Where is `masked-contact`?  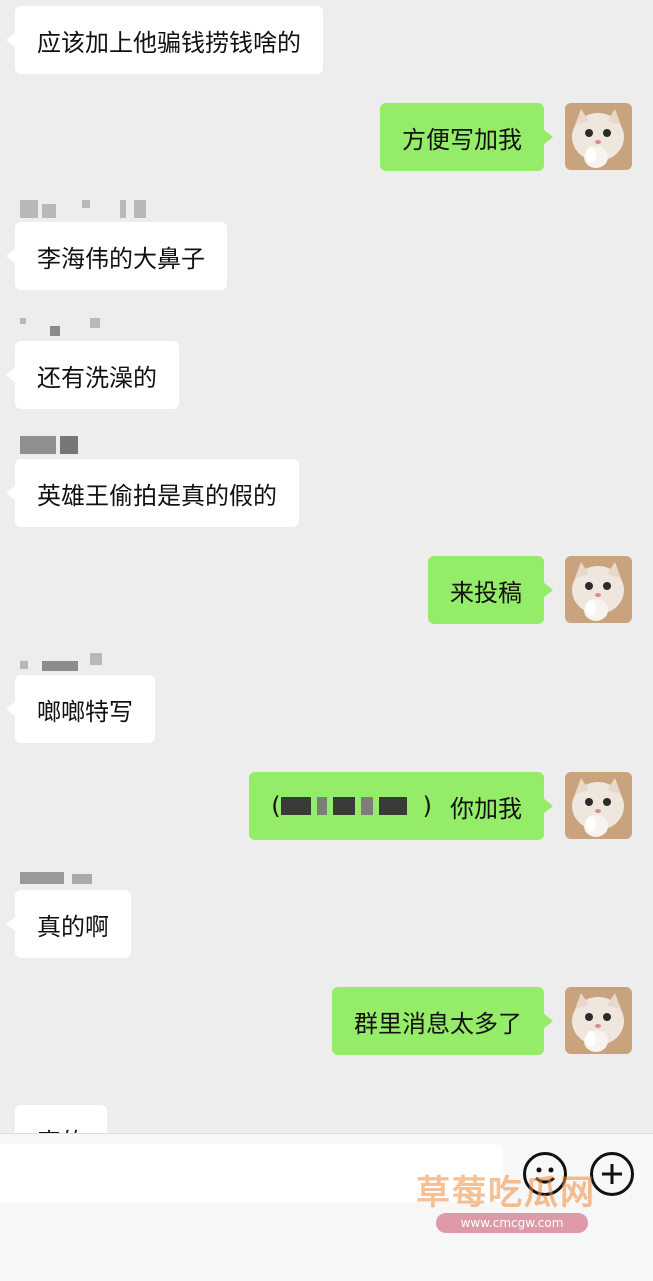 masked-contact is located at coordinates (343, 806).